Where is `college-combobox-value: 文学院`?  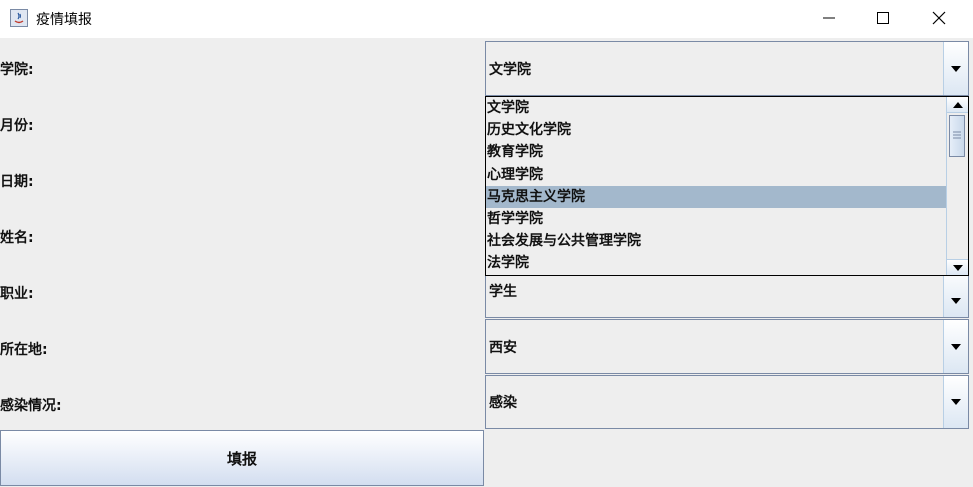
college-combobox-value: 文学院 is located at coordinates (510, 69).